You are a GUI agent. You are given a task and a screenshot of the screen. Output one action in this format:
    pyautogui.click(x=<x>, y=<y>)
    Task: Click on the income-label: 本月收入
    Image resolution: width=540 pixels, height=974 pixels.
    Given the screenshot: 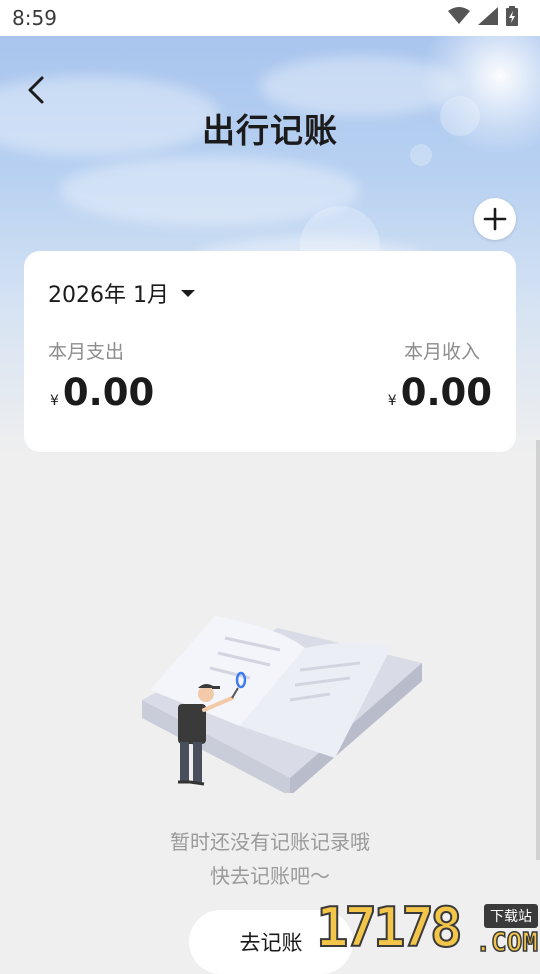 What is the action you would take?
    pyautogui.click(x=441, y=352)
    